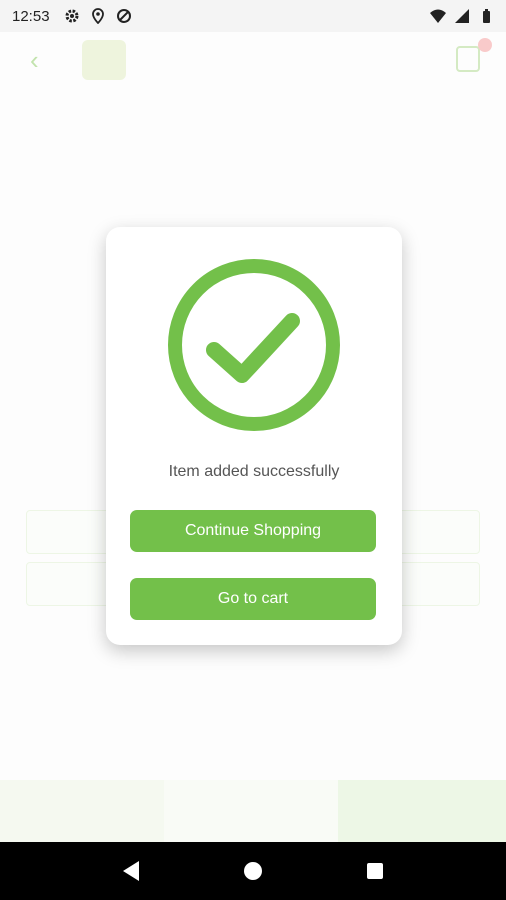 This screenshot has width=506, height=900. I want to click on back-triangle-icon, so click(130, 871).